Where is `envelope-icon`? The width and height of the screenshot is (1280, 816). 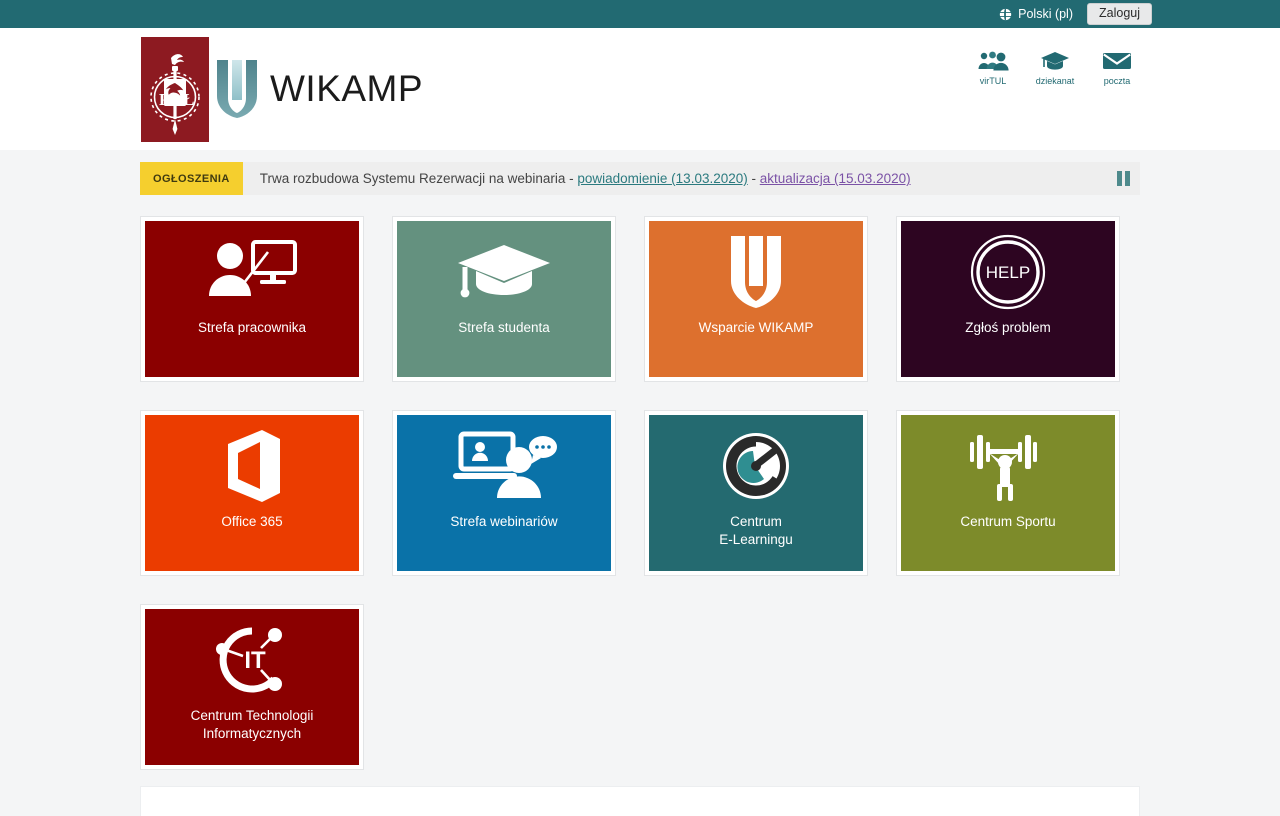 envelope-icon is located at coordinates (1117, 61).